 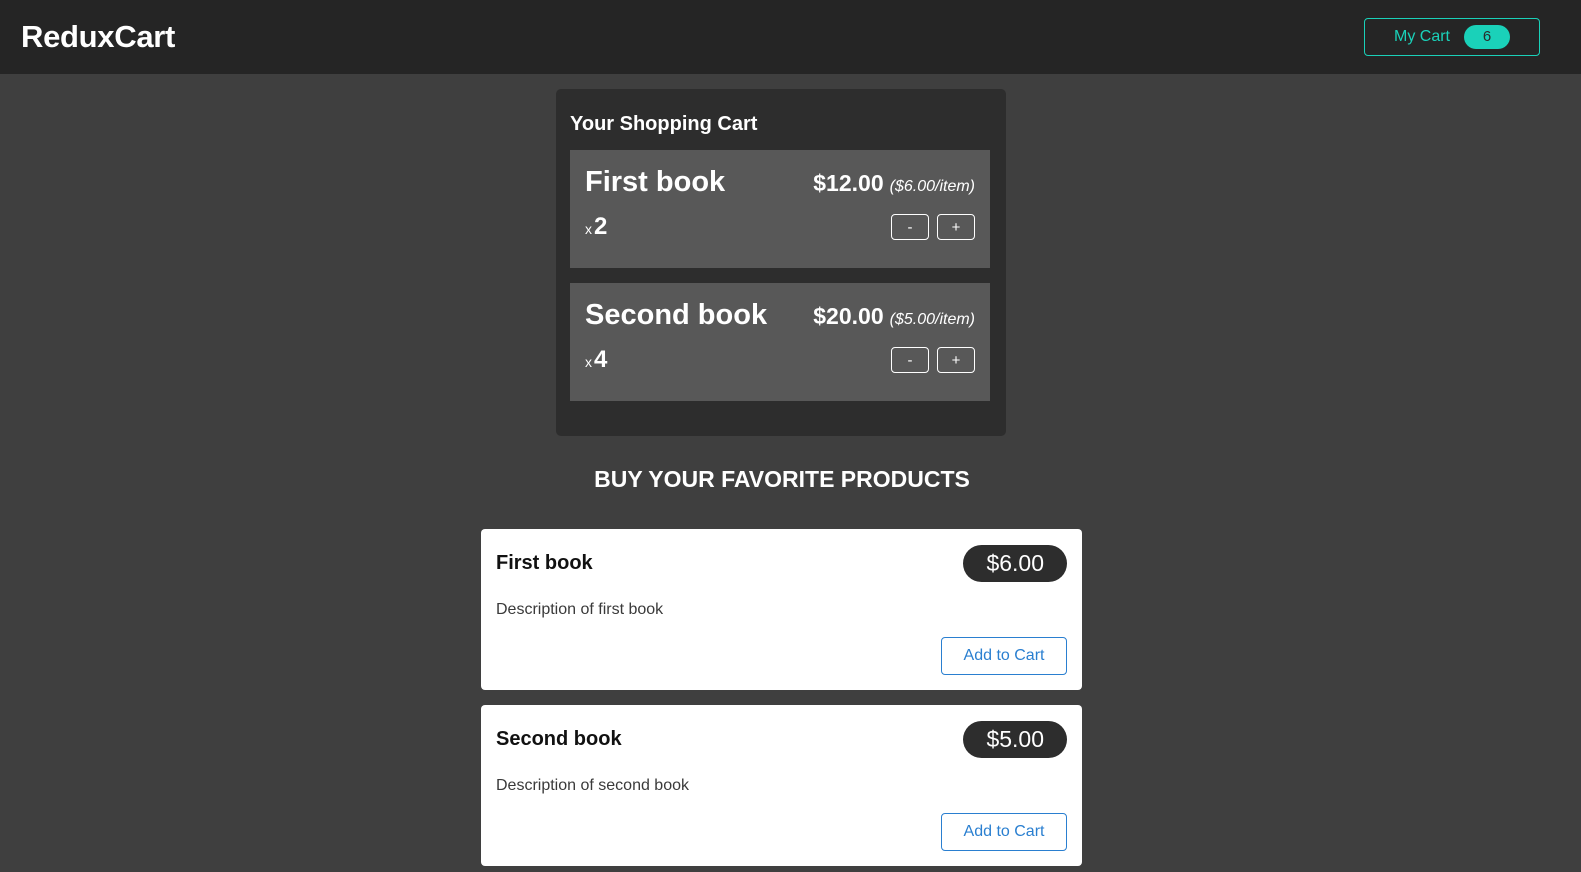 I want to click on quantity-value: 2, so click(x=601, y=226).